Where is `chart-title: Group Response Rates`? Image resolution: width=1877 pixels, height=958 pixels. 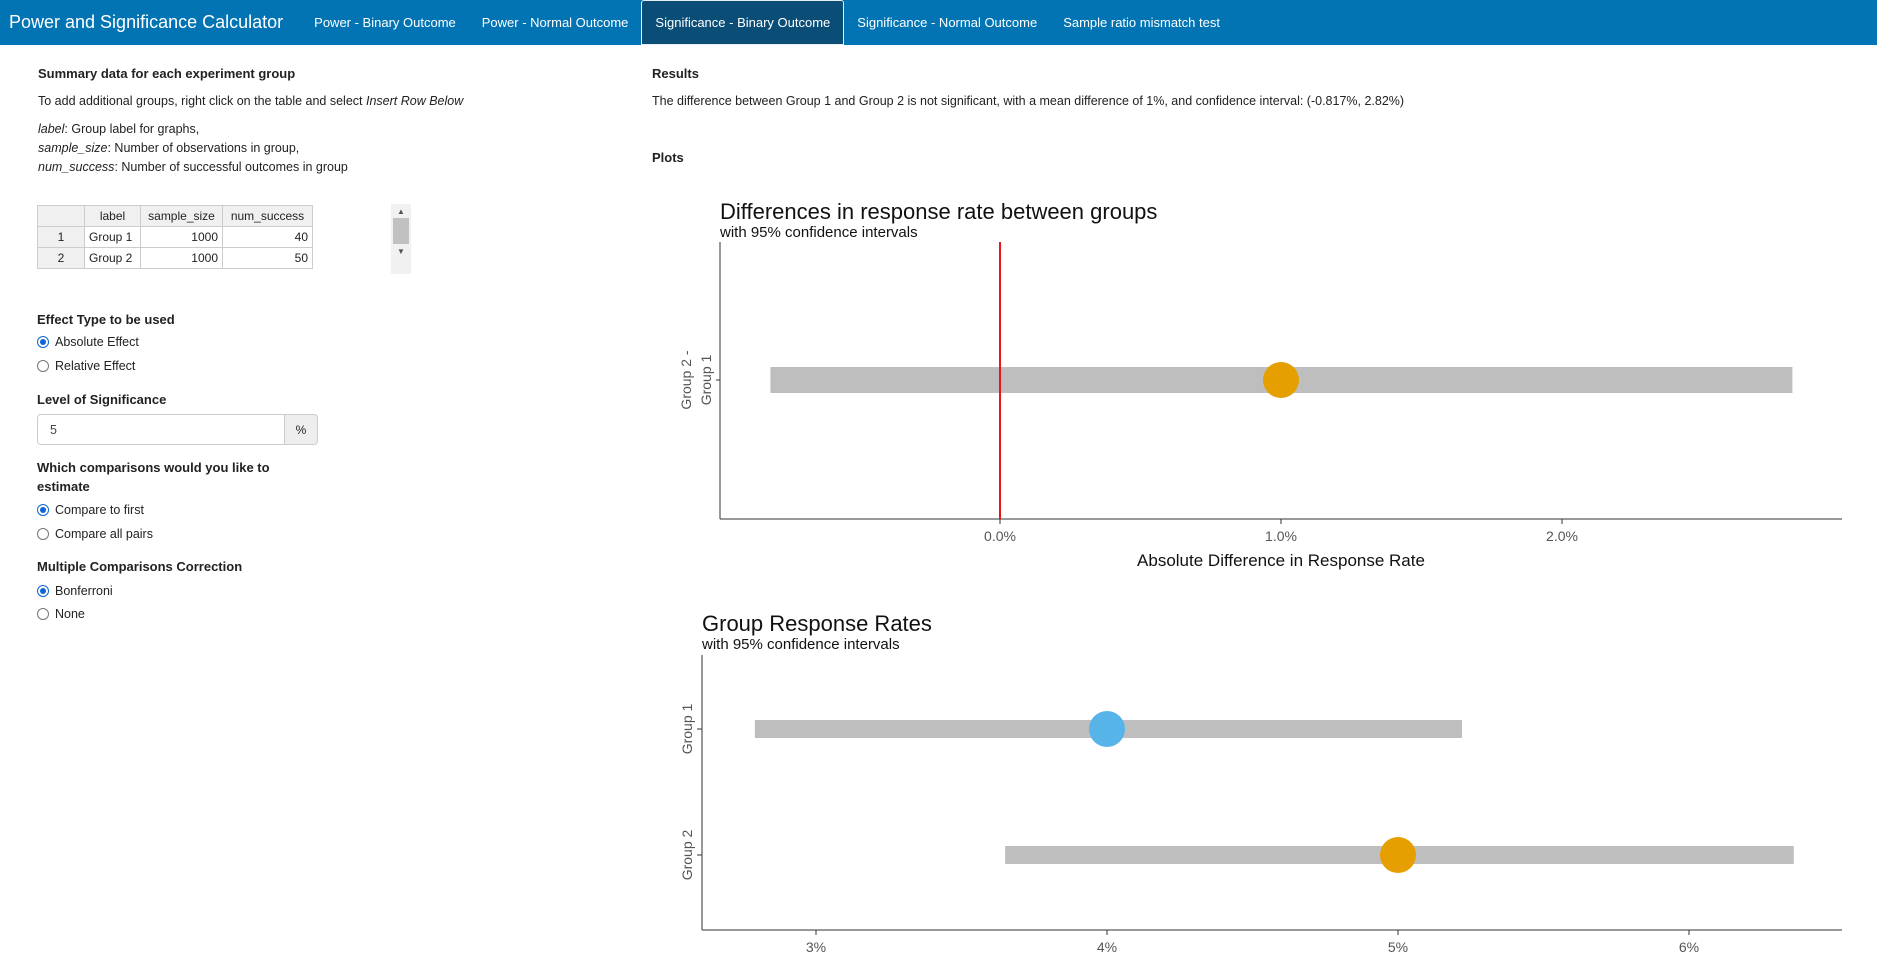
chart-title: Group Response Rates is located at coordinates (817, 623).